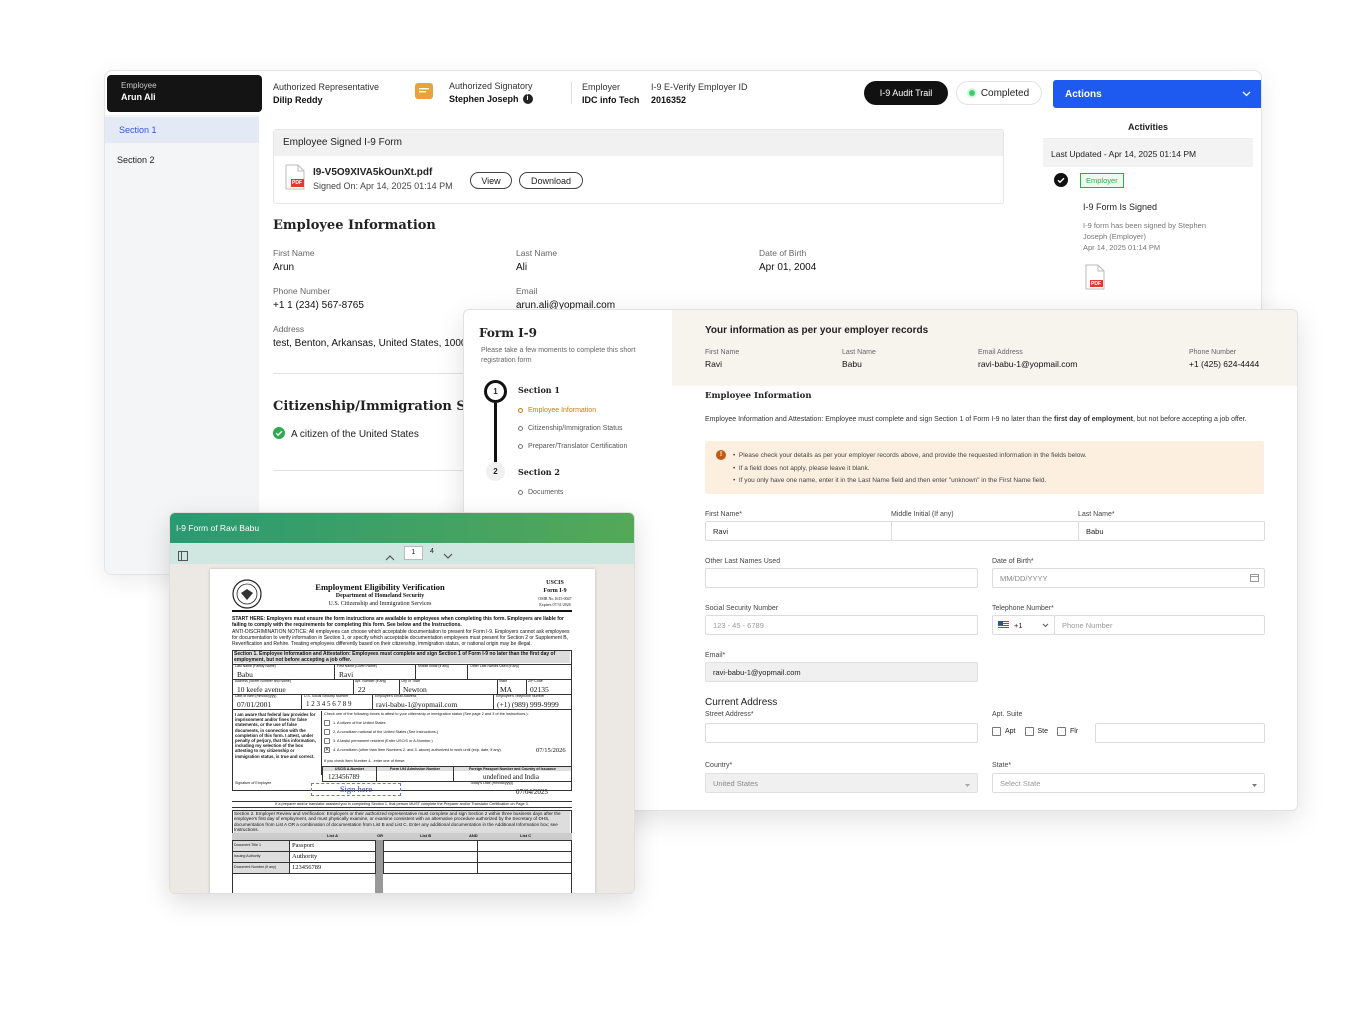 The image size is (1366, 1027). I want to click on step-item-preparer: Preparer/Translator Certification, so click(572, 446).